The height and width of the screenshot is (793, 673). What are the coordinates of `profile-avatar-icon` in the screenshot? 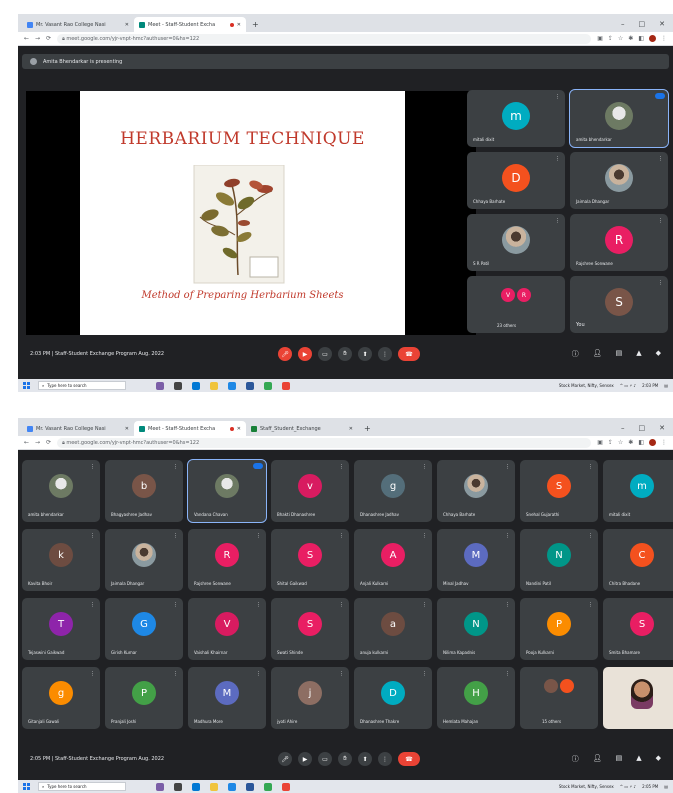 It's located at (652, 442).